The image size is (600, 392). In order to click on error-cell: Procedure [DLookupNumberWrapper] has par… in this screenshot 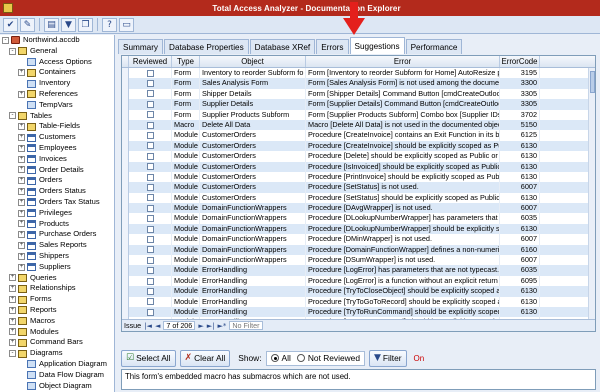, I will do `click(403, 218)`.